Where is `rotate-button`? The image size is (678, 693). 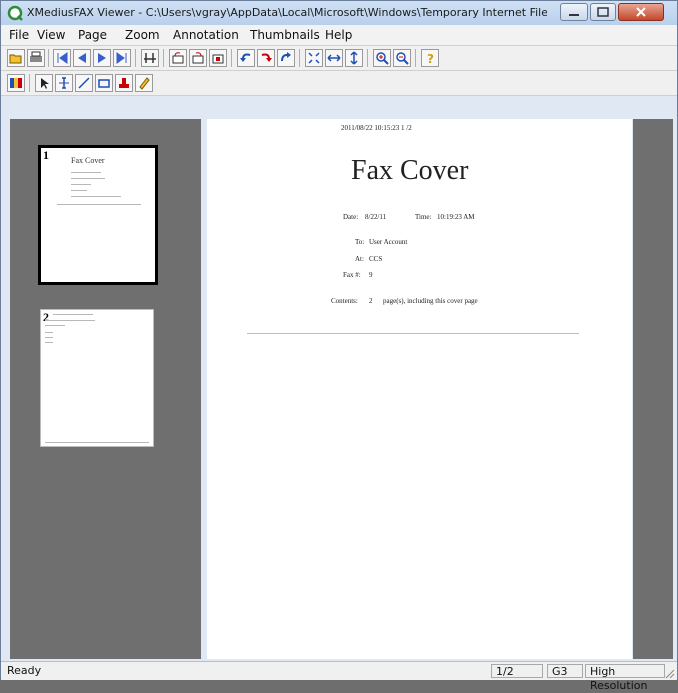 rotate-button is located at coordinates (286, 58).